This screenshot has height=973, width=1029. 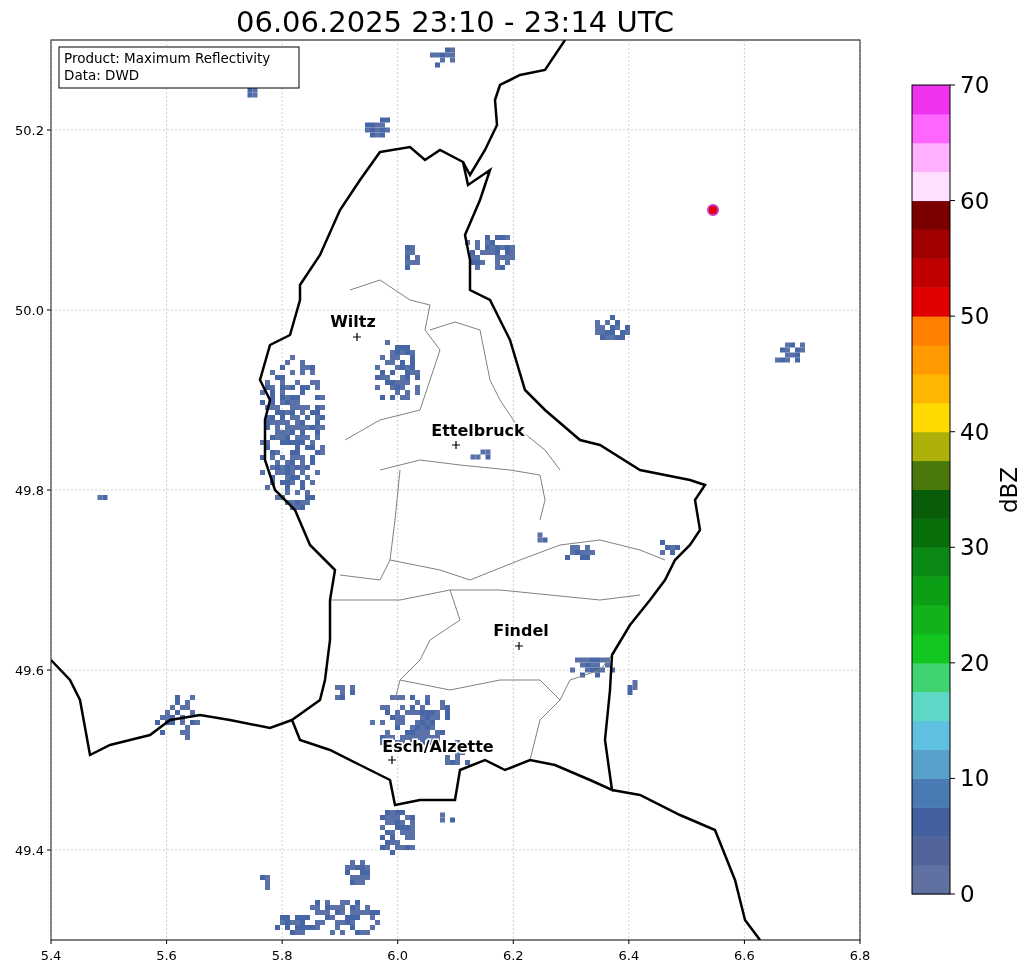 What do you see at coordinates (166, 955) in the screenshot?
I see `axis-tick-label: 5.6` at bounding box center [166, 955].